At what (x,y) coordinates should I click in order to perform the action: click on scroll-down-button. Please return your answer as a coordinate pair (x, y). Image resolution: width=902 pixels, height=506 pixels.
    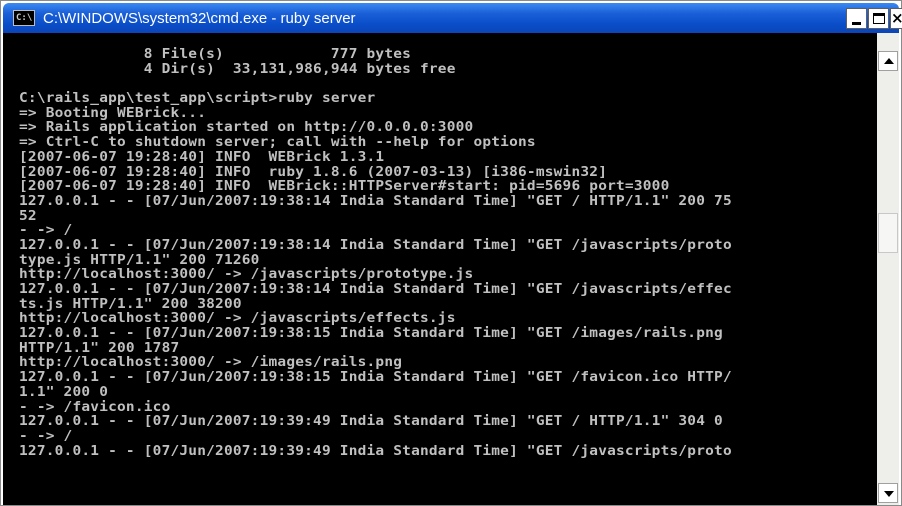
    Looking at the image, I should click on (888, 493).